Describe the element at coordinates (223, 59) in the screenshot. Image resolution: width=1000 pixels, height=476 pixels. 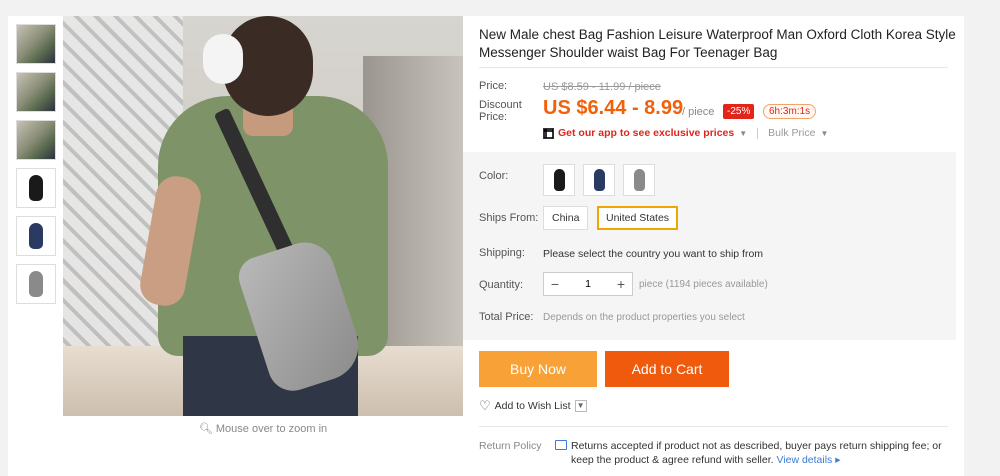
I see `headphone-icon` at that location.